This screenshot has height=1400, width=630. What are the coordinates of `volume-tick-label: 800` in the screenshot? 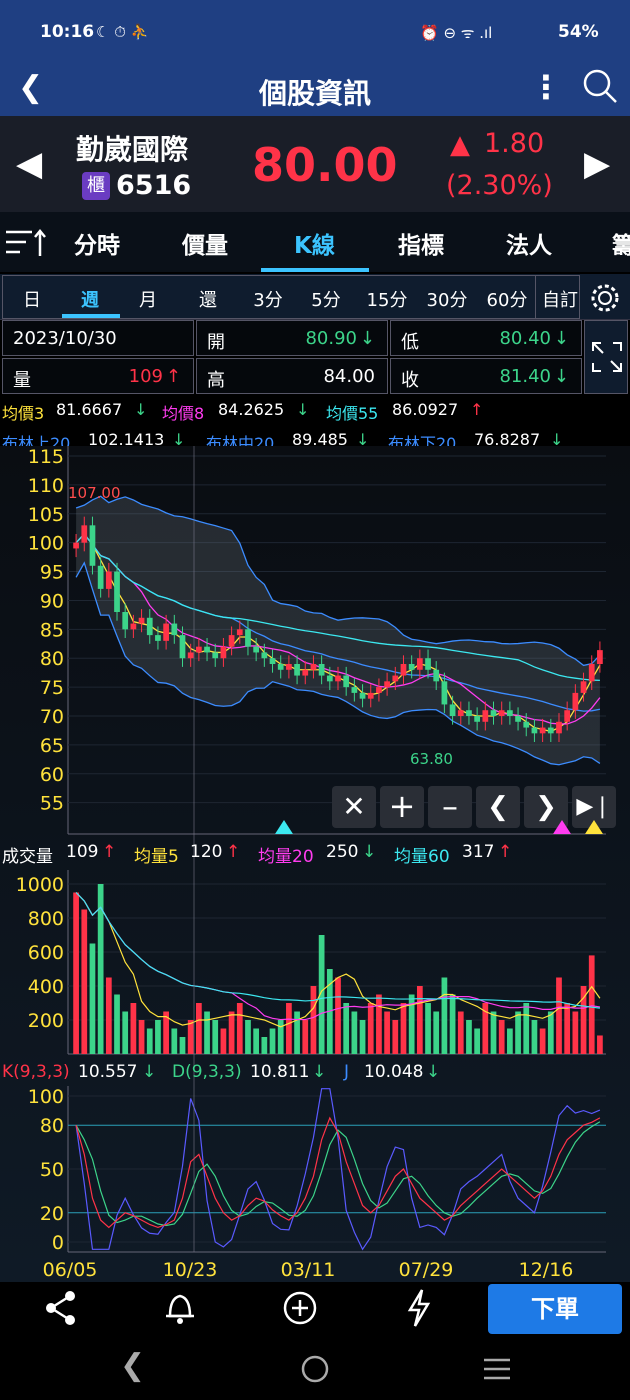 It's located at (46, 919).